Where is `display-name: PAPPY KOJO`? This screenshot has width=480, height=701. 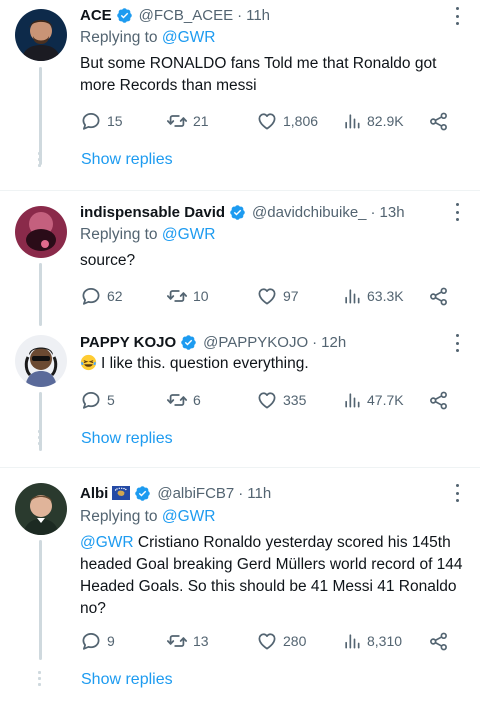 display-name: PAPPY KOJO is located at coordinates (128, 342).